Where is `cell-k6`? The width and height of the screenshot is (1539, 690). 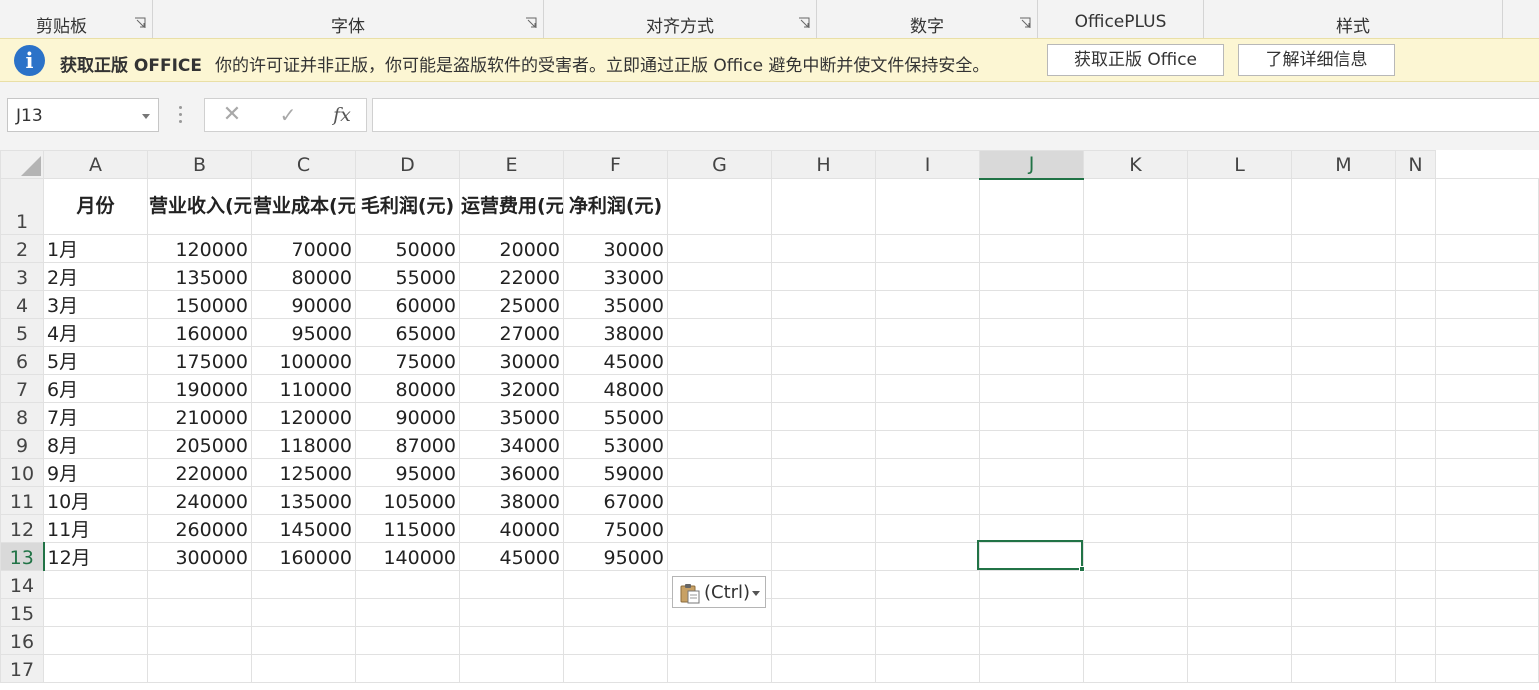 cell-k6 is located at coordinates (1135, 360).